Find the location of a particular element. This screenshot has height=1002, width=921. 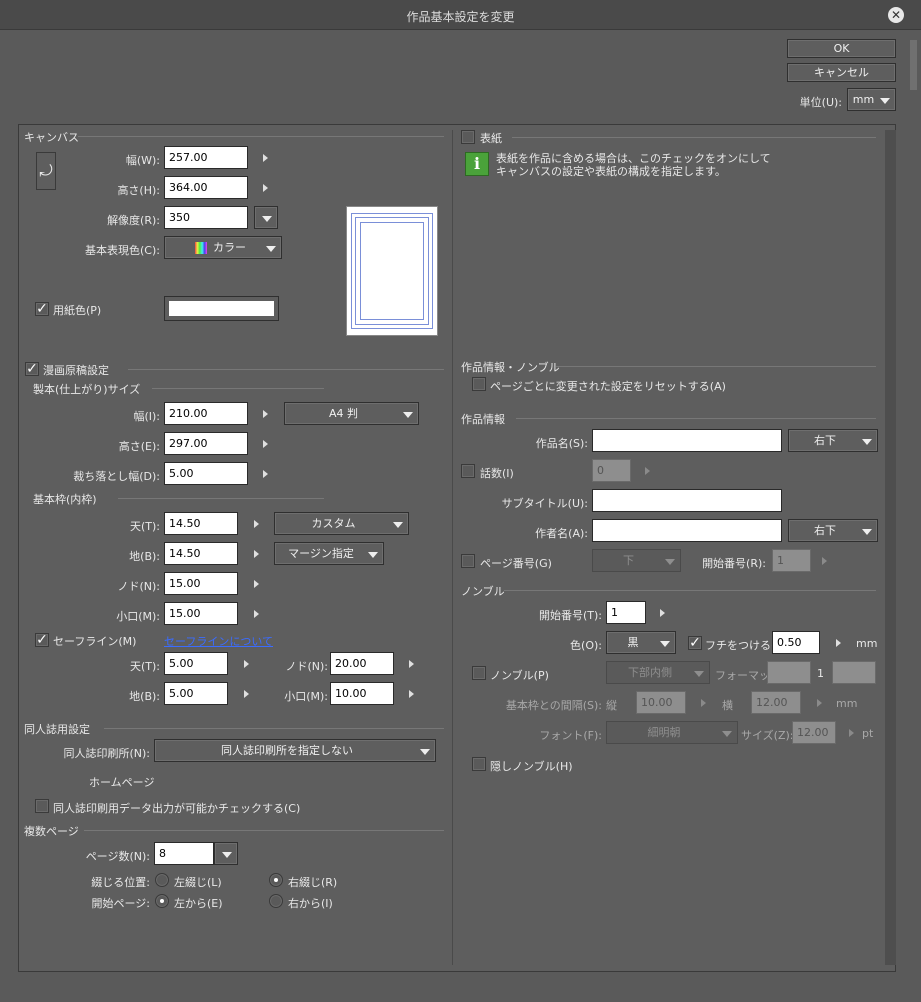

nombre-gap-horizontal-label: 横 is located at coordinates (727, 705).